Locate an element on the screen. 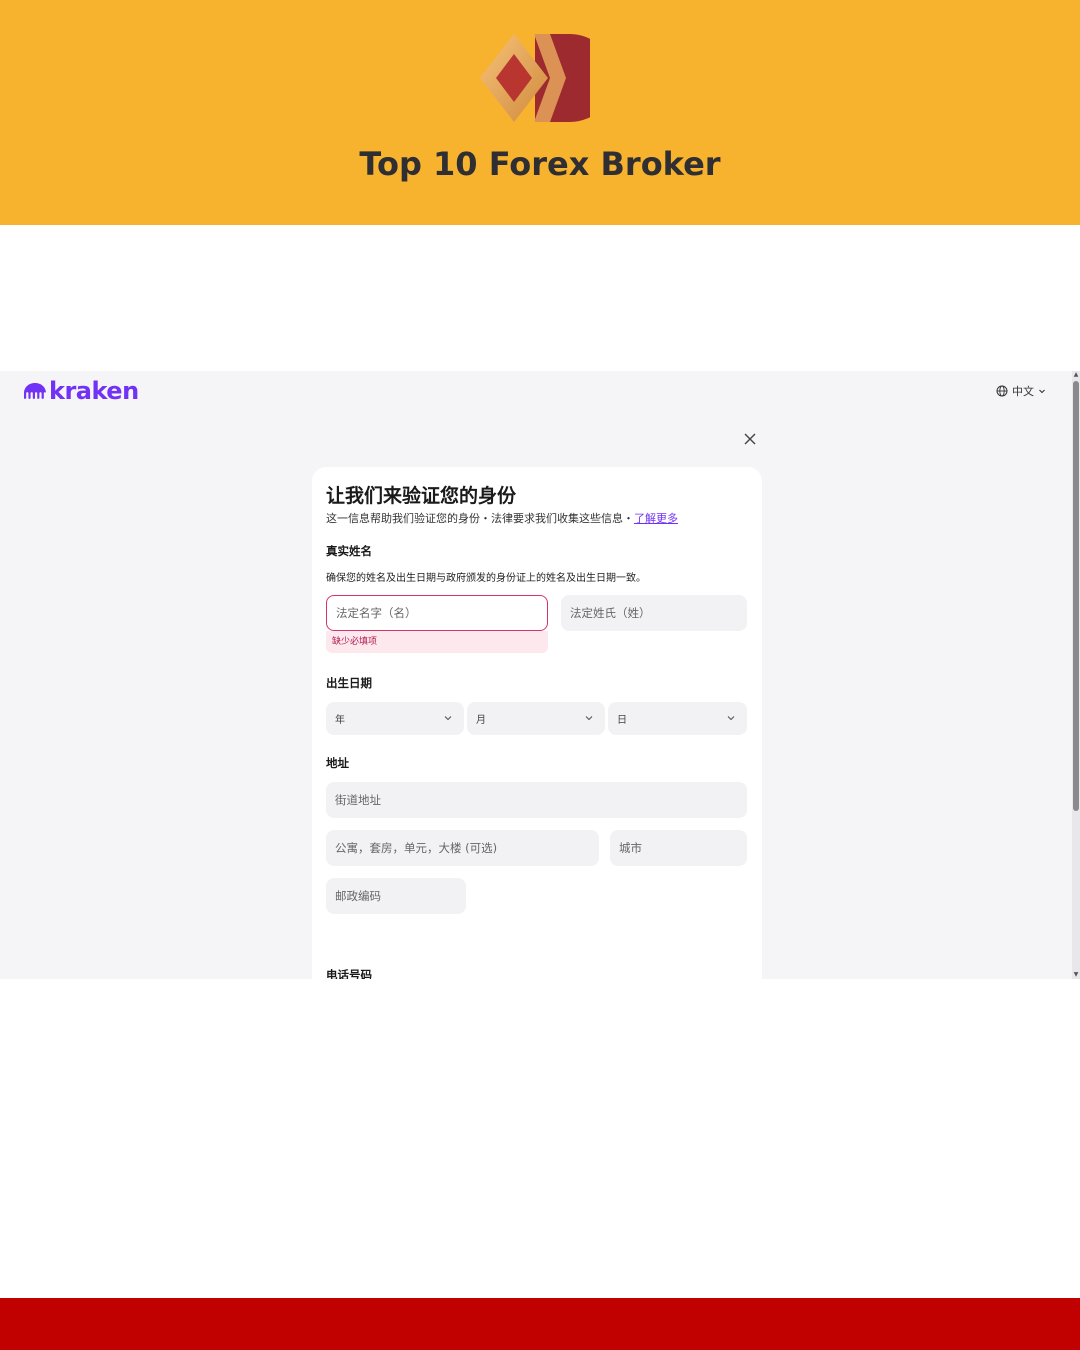 This screenshot has width=1080, height=1350. language-label: 中文 is located at coordinates (1023, 391).